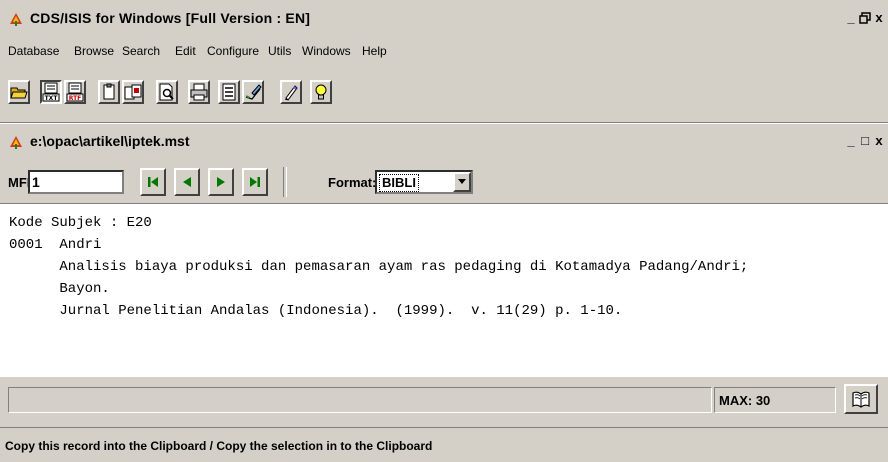 The width and height of the screenshot is (888, 462). Describe the element at coordinates (52, 98) in the screenshot. I see `svg-text: TXT` at that location.